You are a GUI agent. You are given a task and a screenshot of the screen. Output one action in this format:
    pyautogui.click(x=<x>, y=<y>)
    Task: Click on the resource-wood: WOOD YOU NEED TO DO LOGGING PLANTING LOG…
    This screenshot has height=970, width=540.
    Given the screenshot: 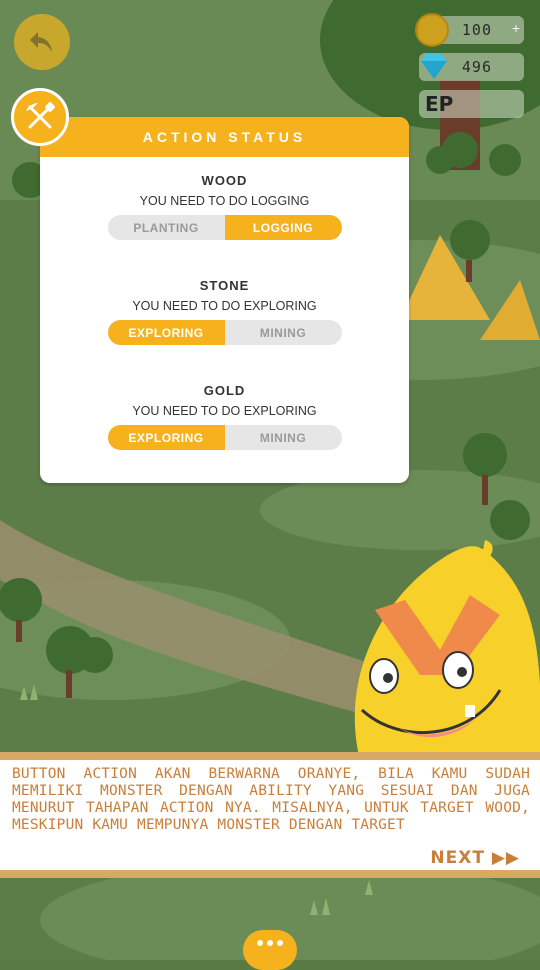 What is the action you would take?
    pyautogui.click(x=224, y=206)
    